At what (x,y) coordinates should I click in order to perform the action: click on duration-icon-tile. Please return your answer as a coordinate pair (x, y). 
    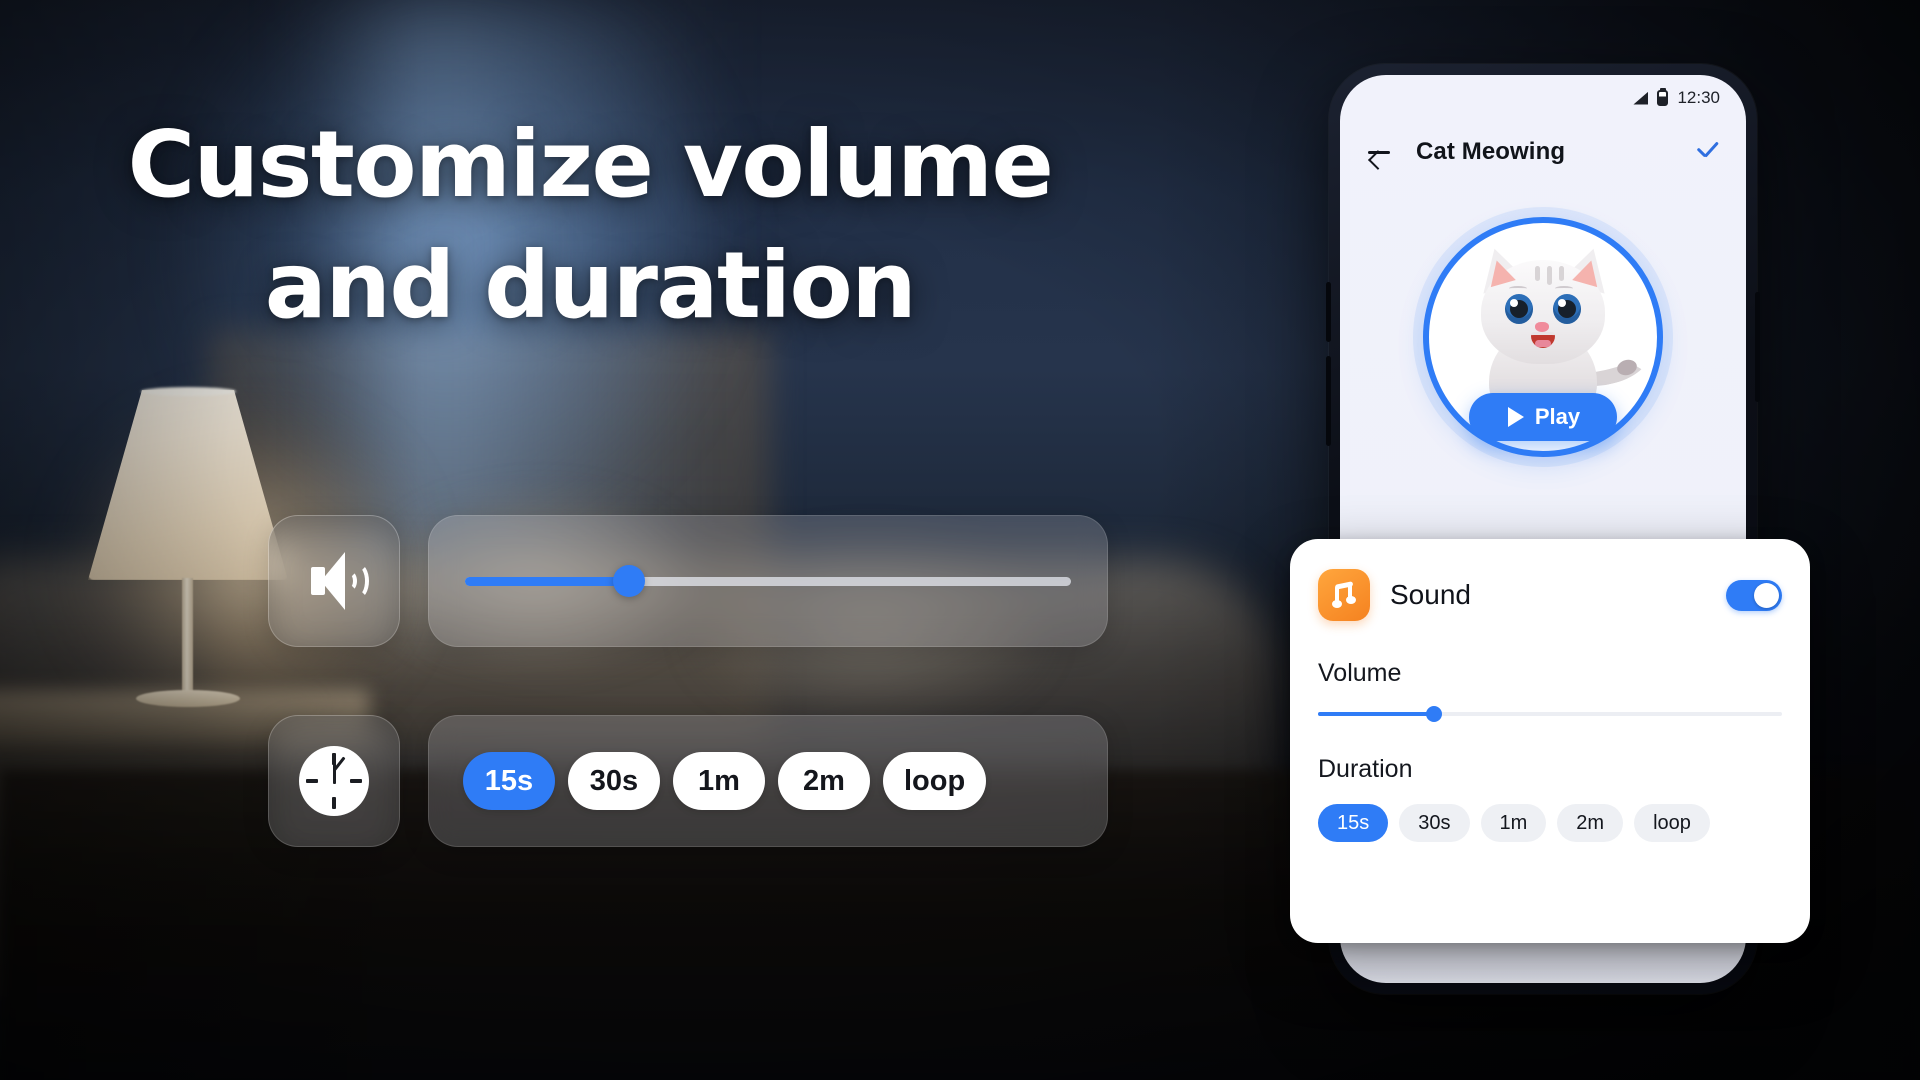
    Looking at the image, I should click on (334, 781).